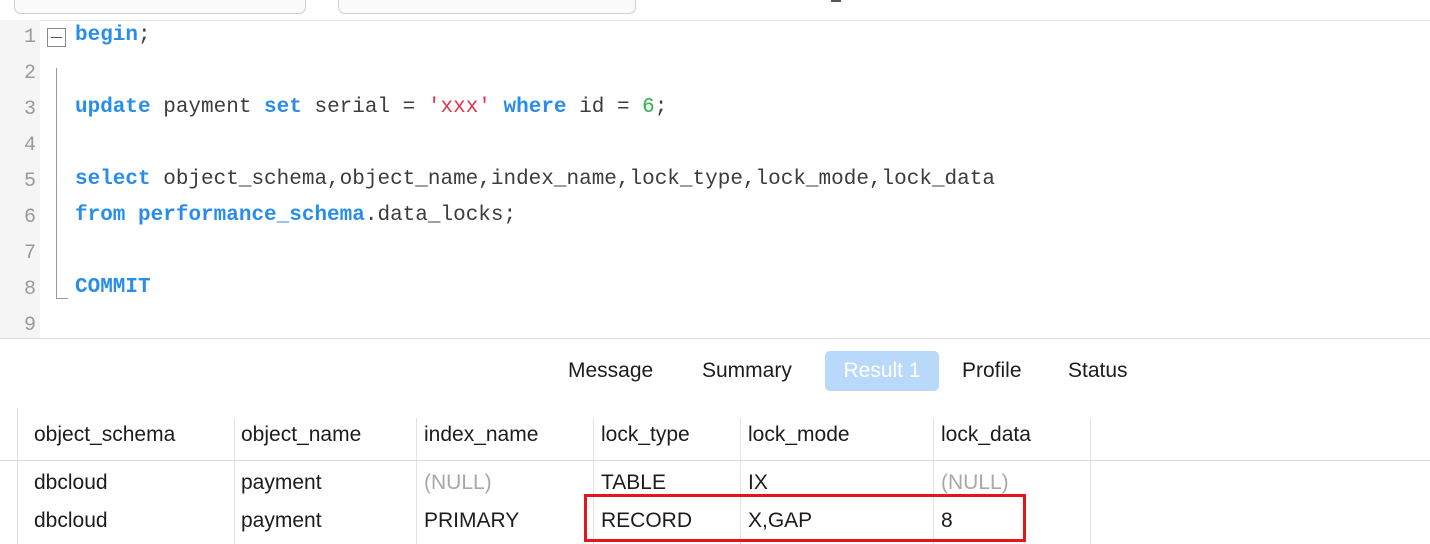 The height and width of the screenshot is (544, 1430). What do you see at coordinates (715, 38) in the screenshot?
I see `code-line: 1 begin;` at bounding box center [715, 38].